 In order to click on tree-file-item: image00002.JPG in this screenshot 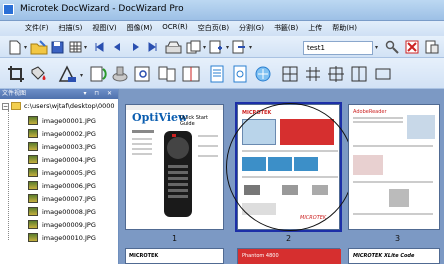, I will do `click(62, 133)`.